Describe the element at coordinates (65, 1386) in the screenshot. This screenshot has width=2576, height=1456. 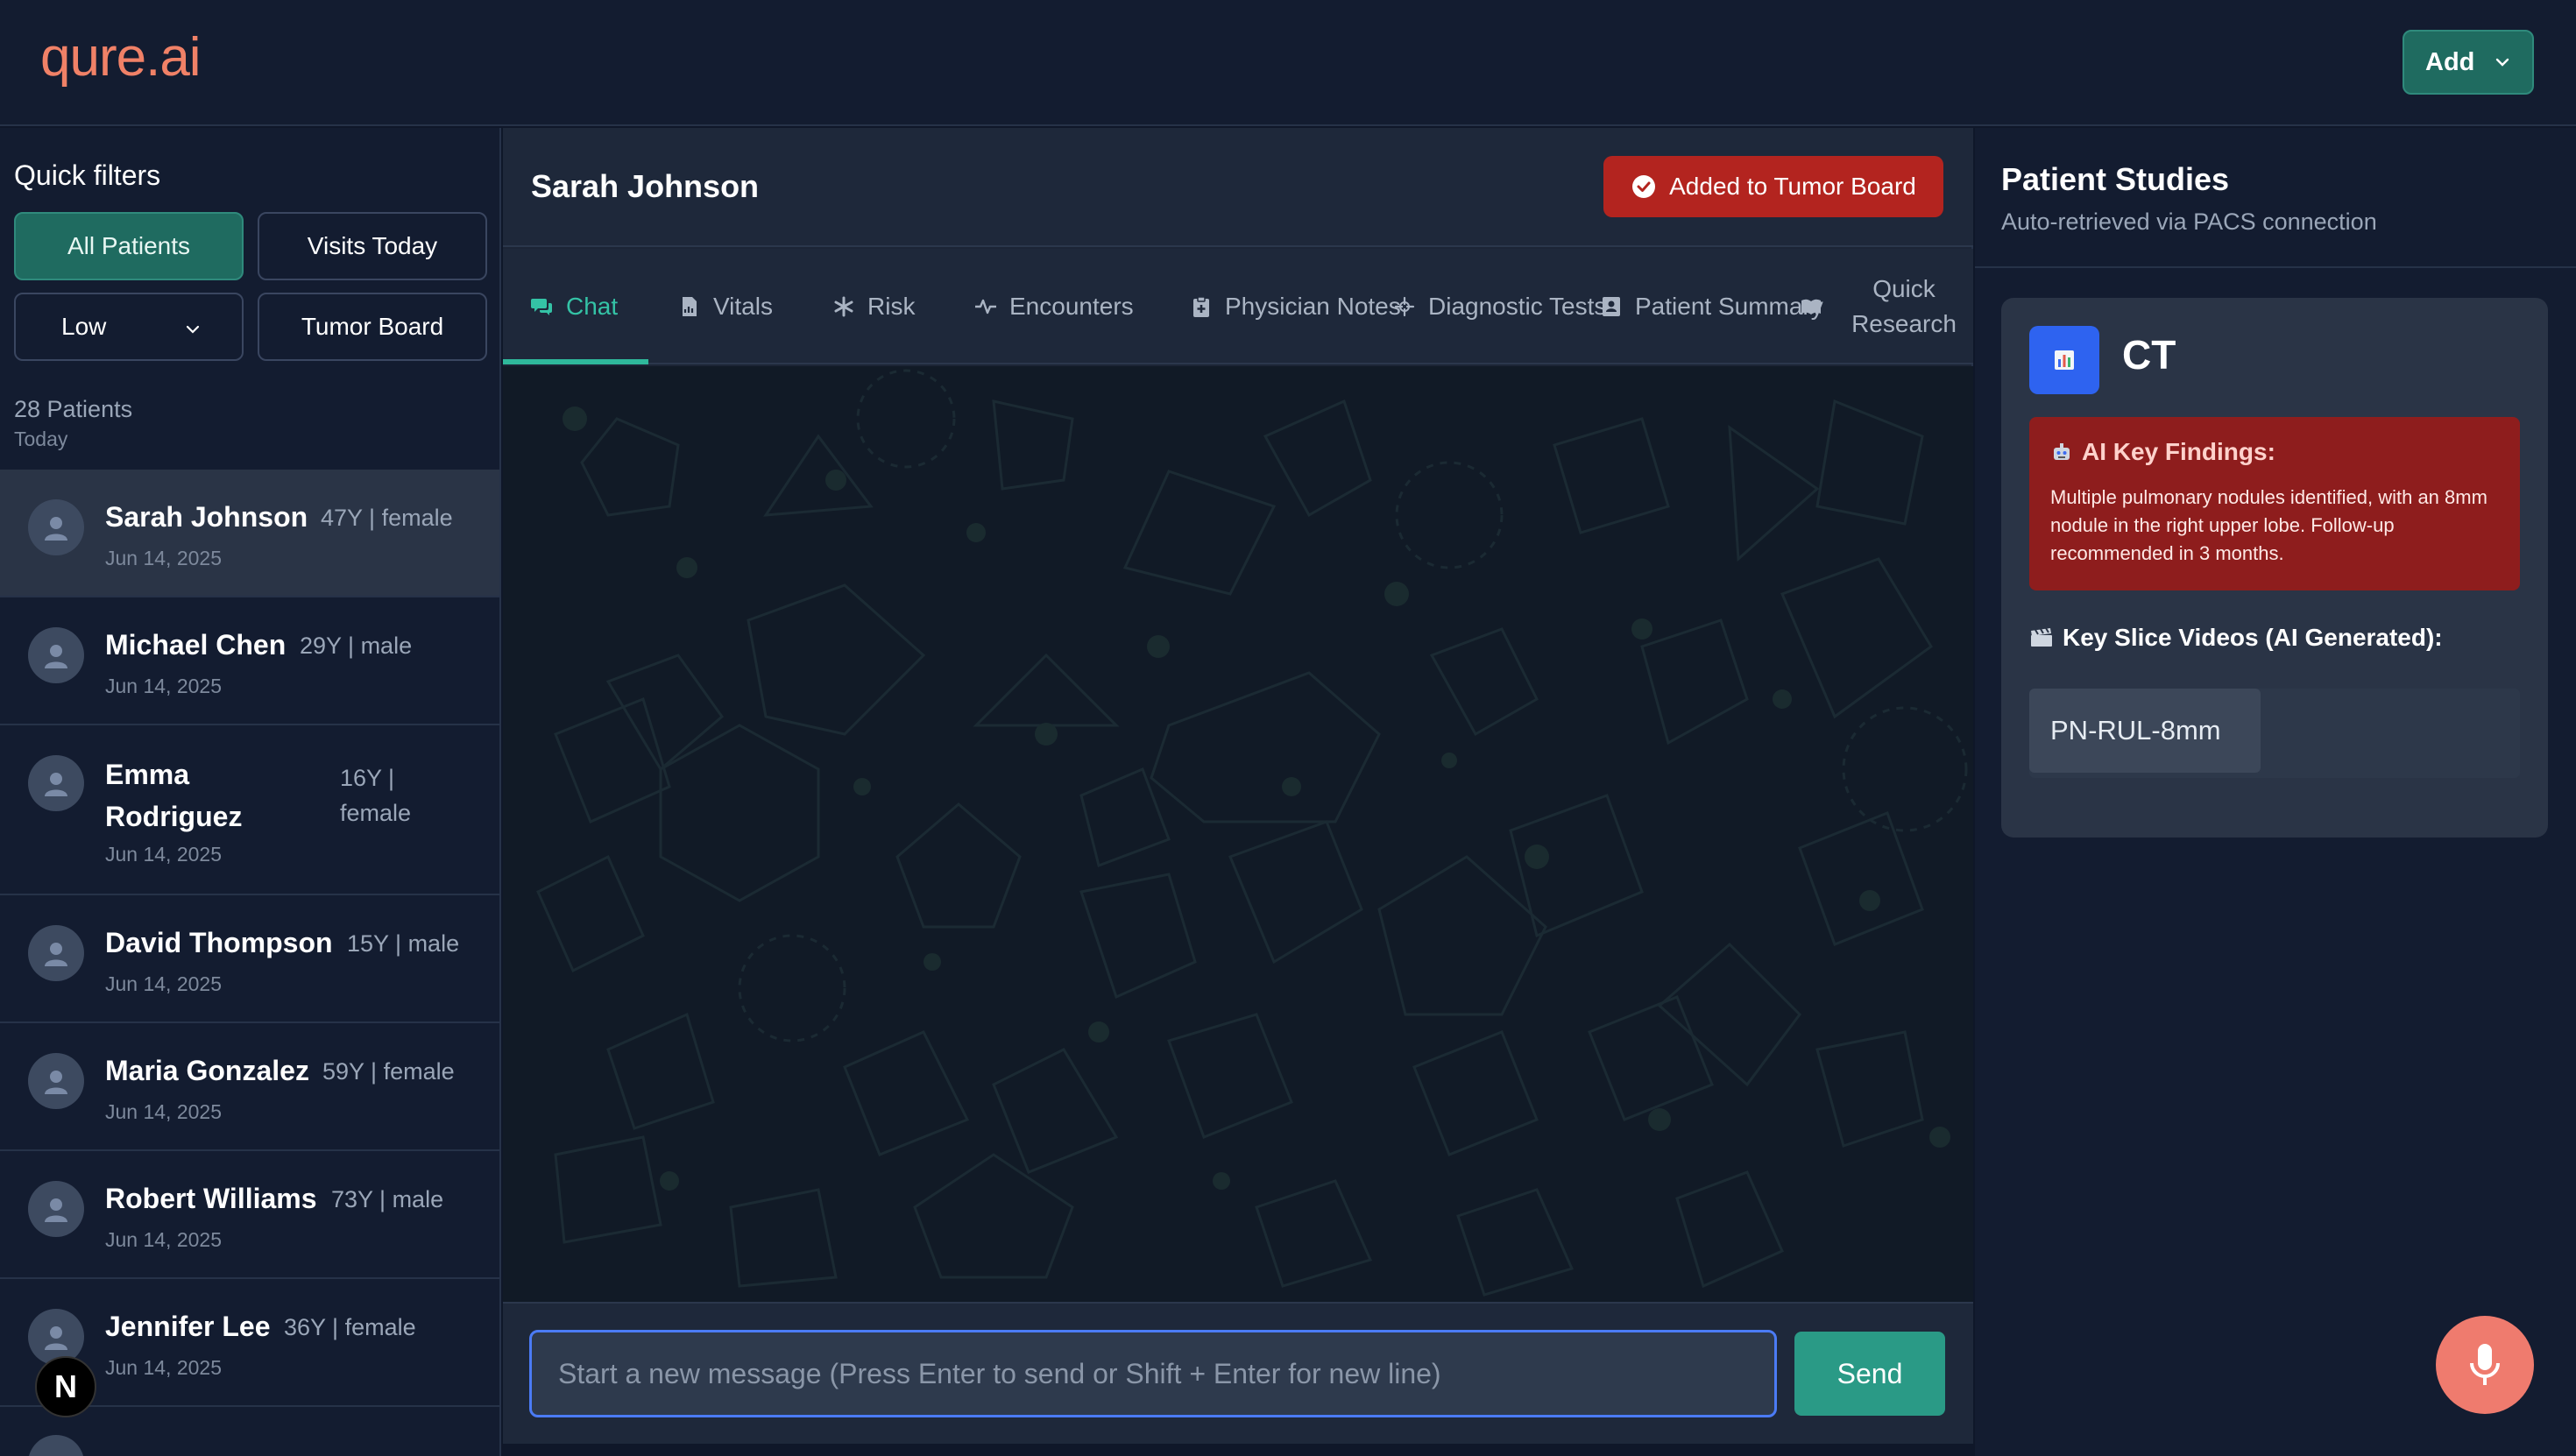
I see `dev-badge: N` at that location.